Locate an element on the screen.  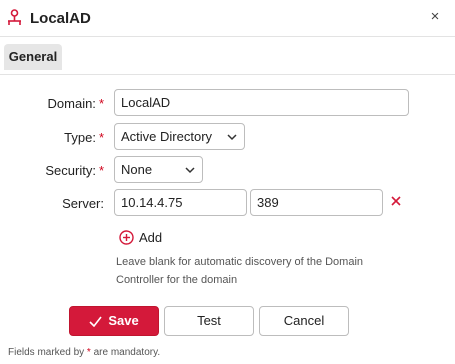
remove-x-icon is located at coordinates (396, 201).